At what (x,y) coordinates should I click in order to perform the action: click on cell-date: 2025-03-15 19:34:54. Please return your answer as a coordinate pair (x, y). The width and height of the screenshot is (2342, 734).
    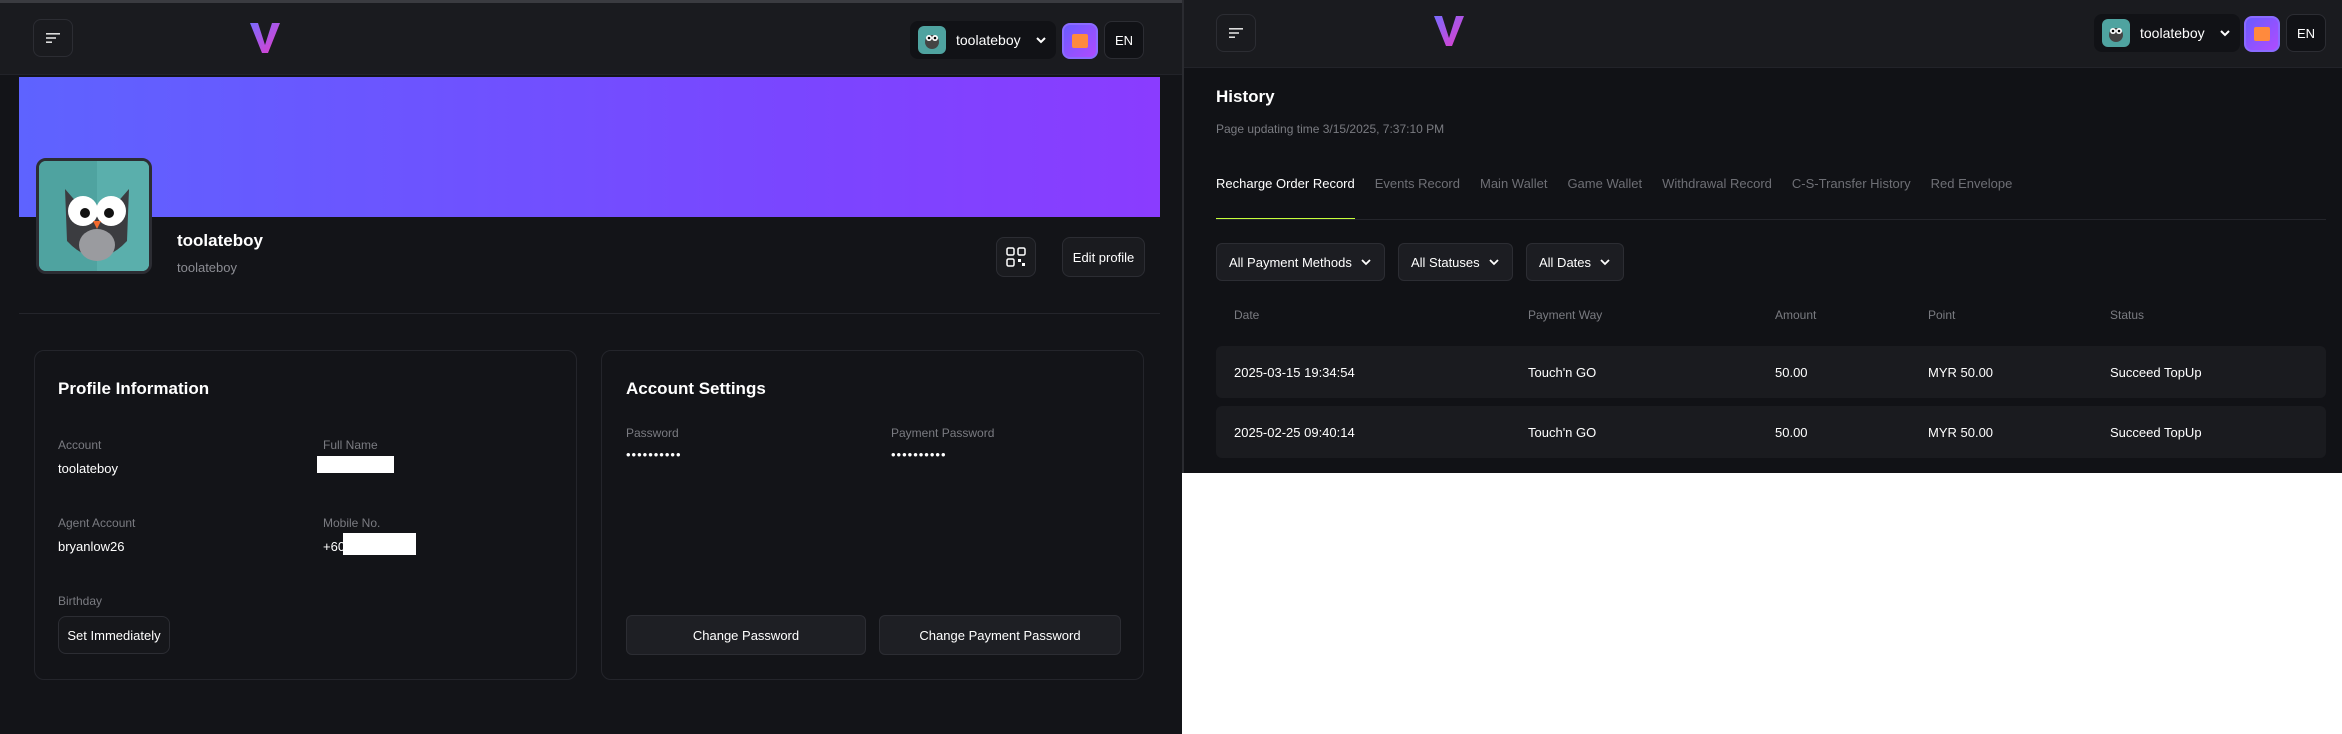
    Looking at the image, I should click on (1294, 372).